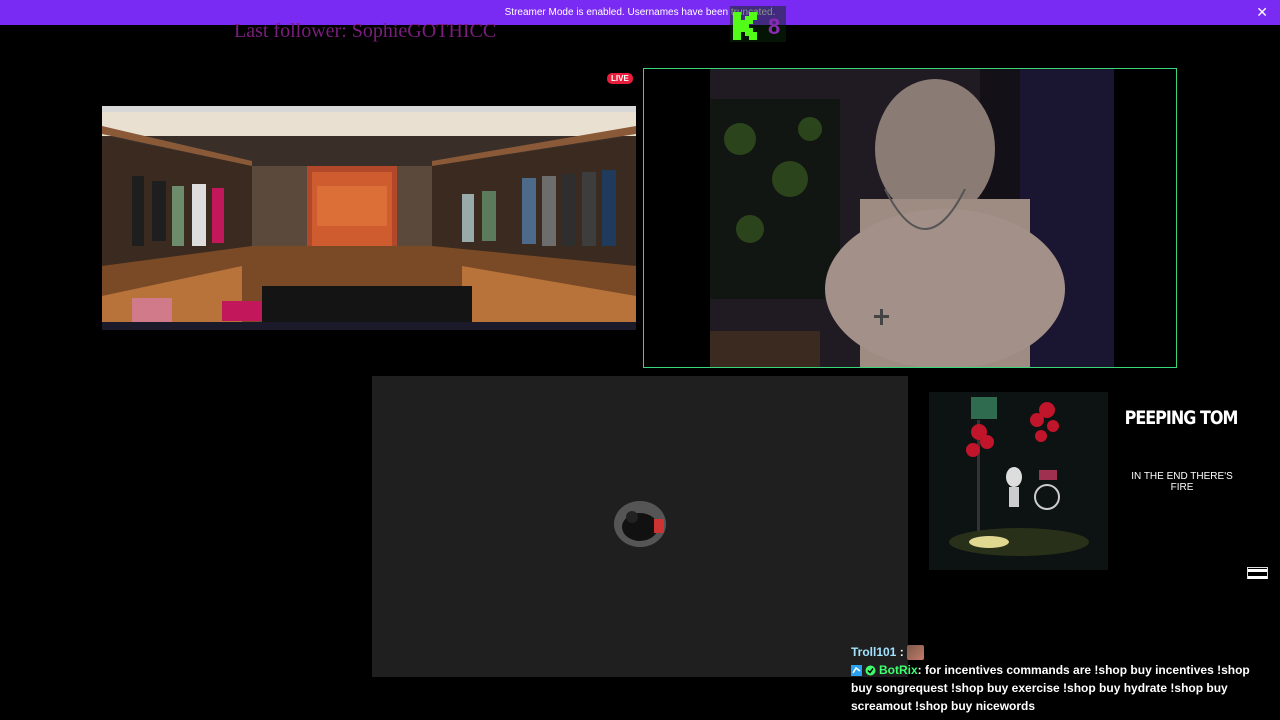 The height and width of the screenshot is (720, 1280). I want to click on game-scene-image, so click(369, 218).